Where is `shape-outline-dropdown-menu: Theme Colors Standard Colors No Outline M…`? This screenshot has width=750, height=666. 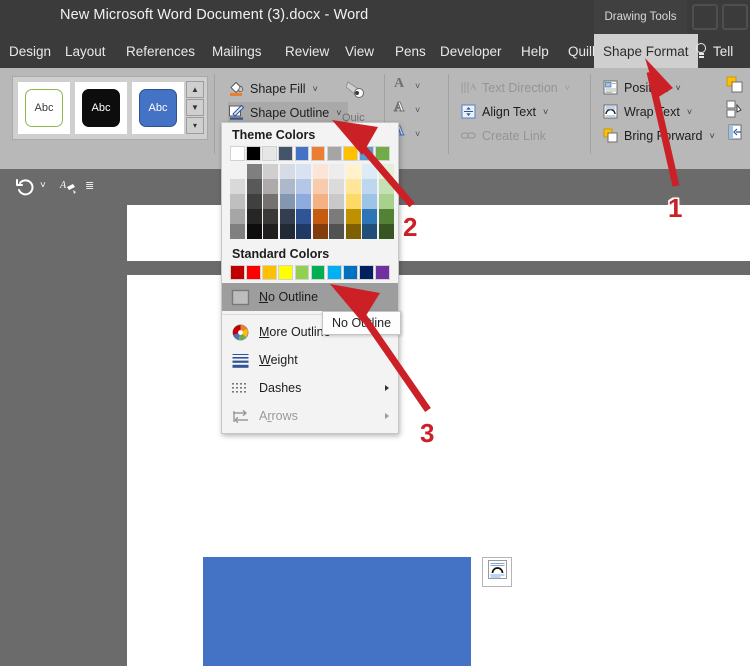 shape-outline-dropdown-menu: Theme Colors Standard Colors No Outline M… is located at coordinates (310, 278).